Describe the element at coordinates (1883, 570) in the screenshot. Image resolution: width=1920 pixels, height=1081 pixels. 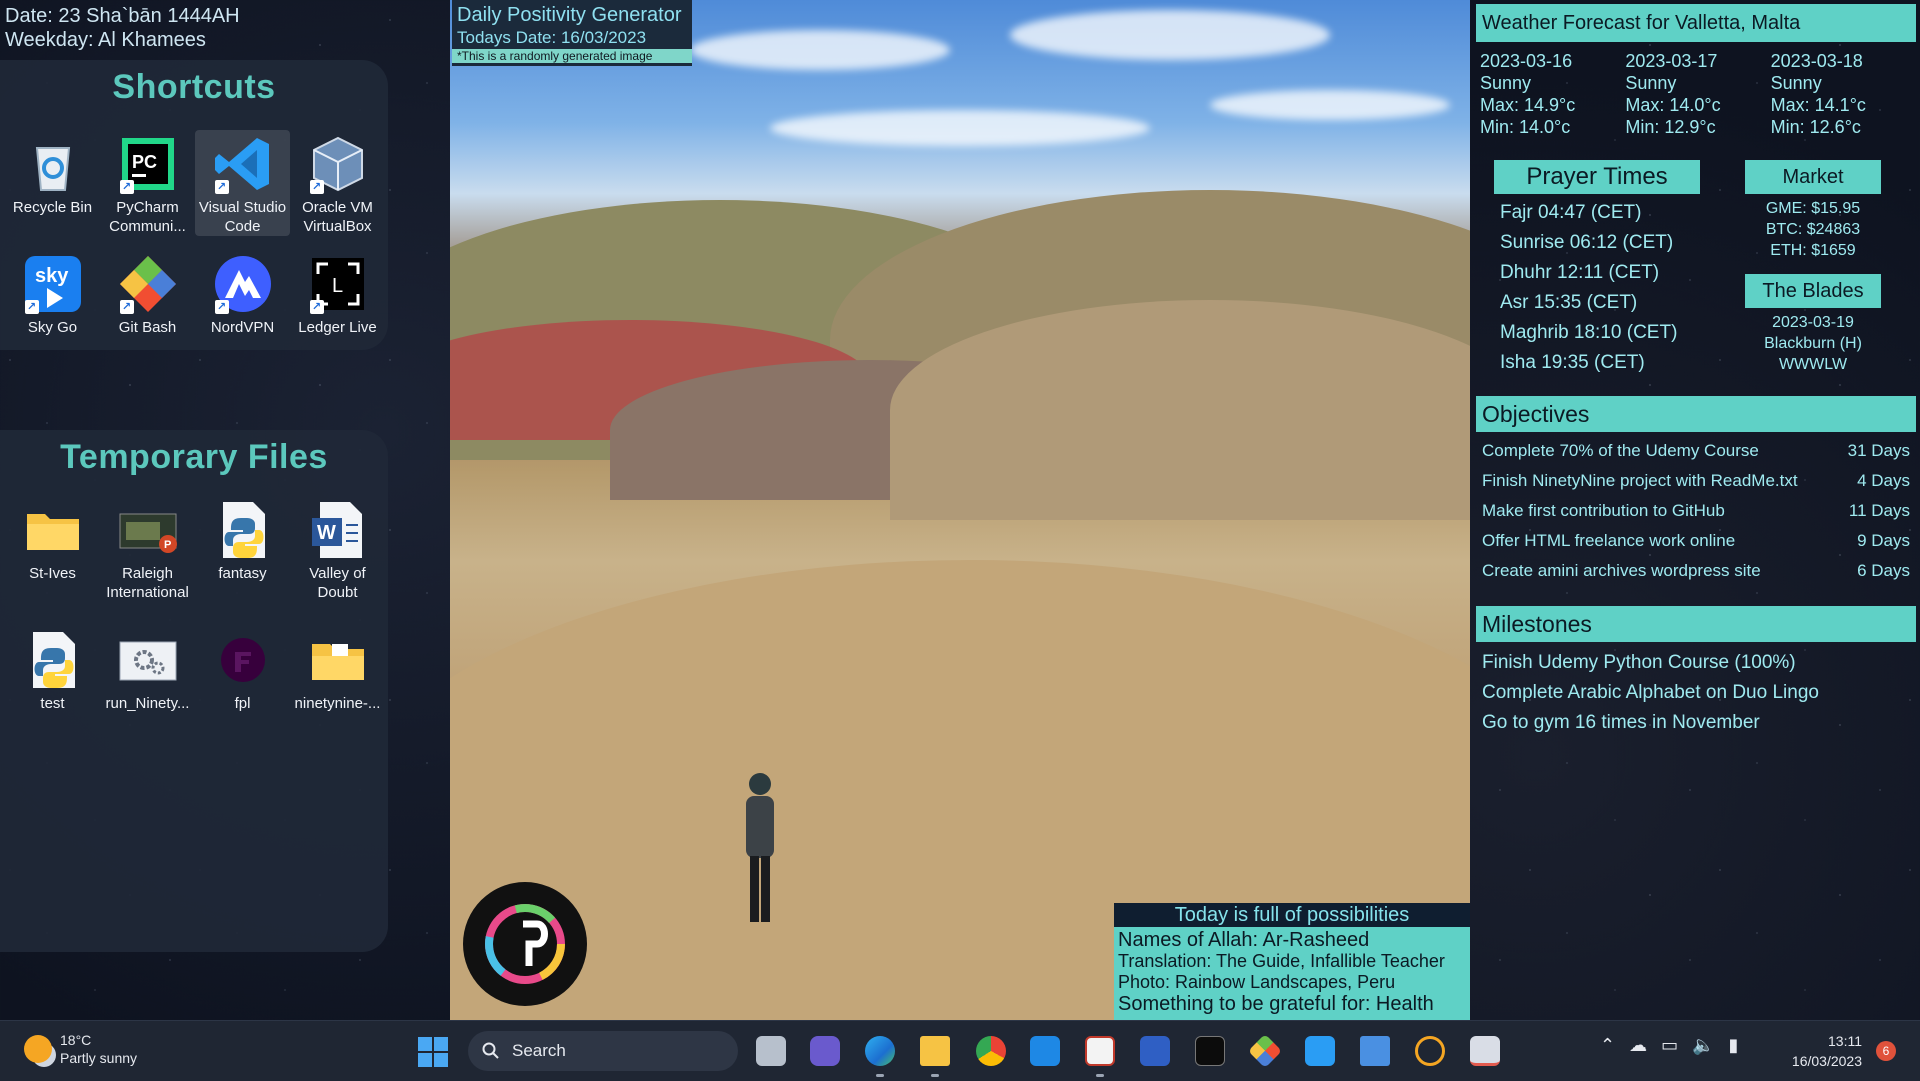
I see `objective-days: 6 Days` at that location.